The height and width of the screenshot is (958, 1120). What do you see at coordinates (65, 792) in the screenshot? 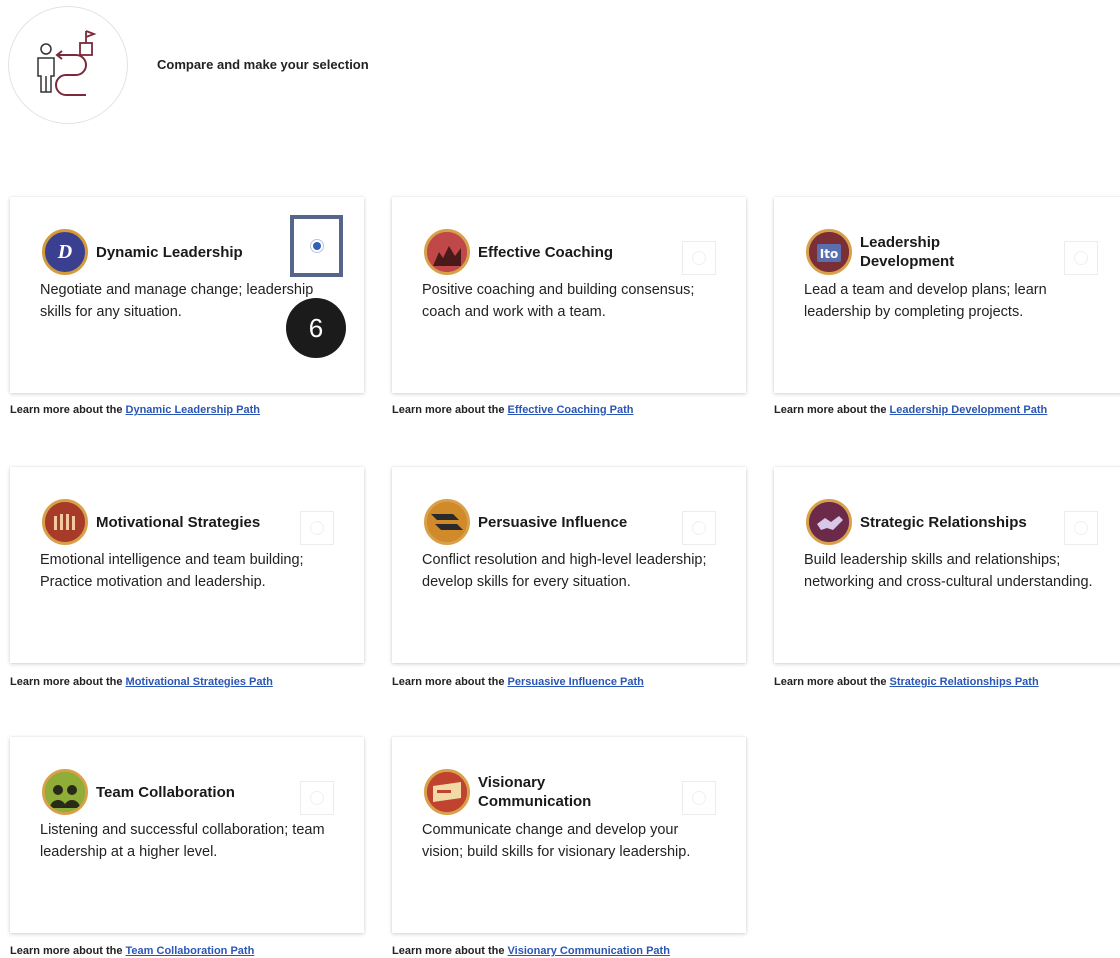
I see `team-collaboration-badge-icon` at bounding box center [65, 792].